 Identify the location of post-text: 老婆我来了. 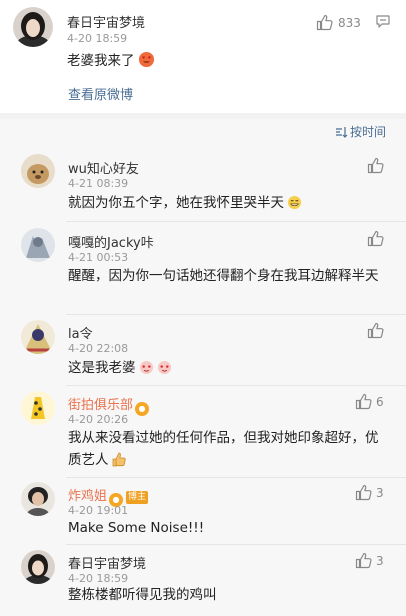
(111, 61).